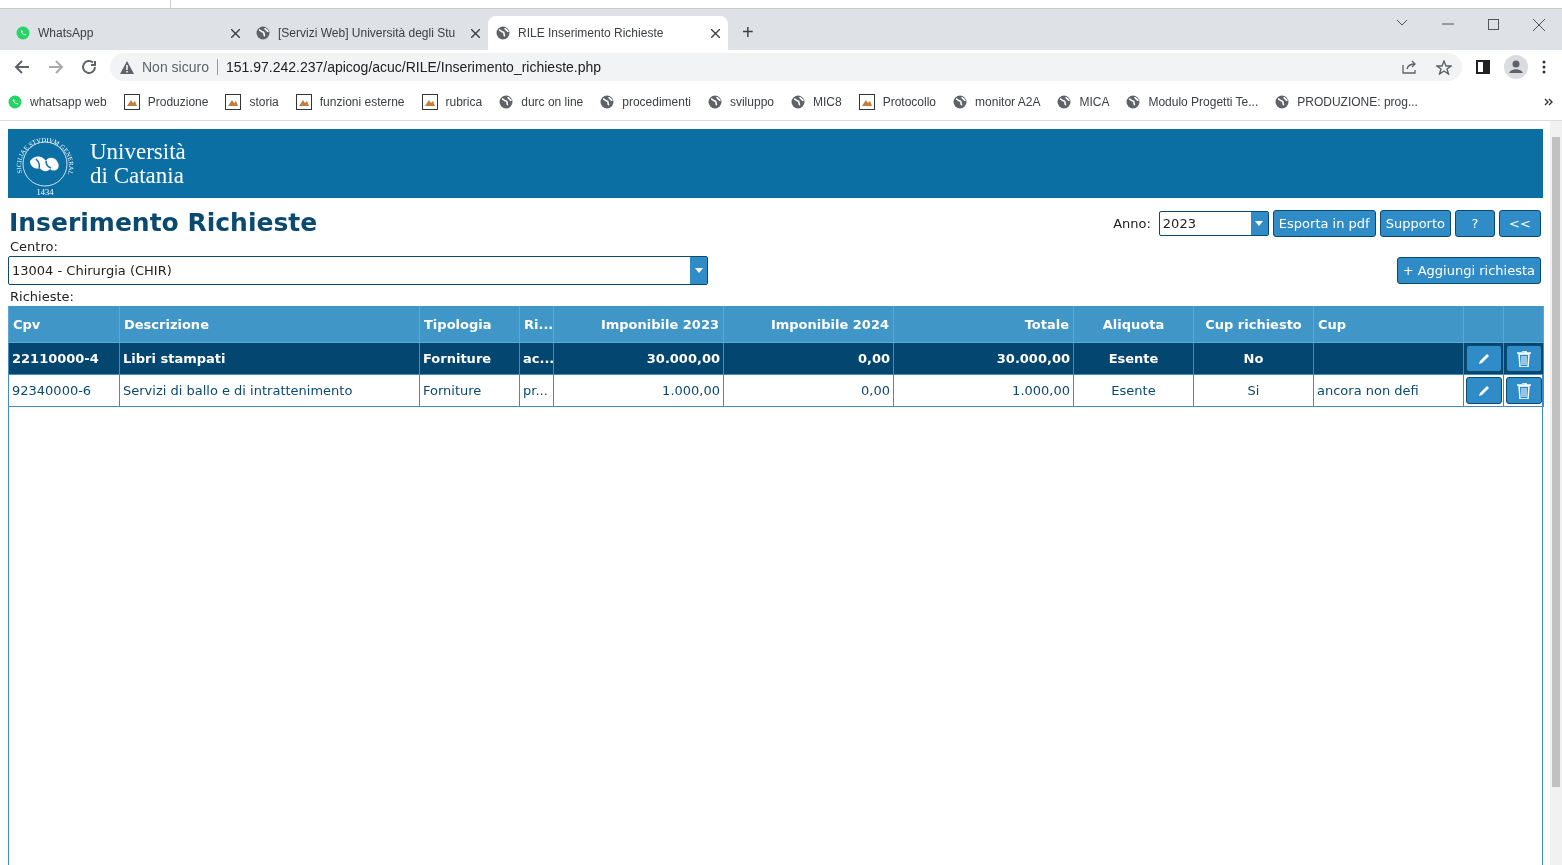 This screenshot has width=1562, height=865. What do you see at coordinates (64, 390) in the screenshot?
I see `table-cell: 92340000-6` at bounding box center [64, 390].